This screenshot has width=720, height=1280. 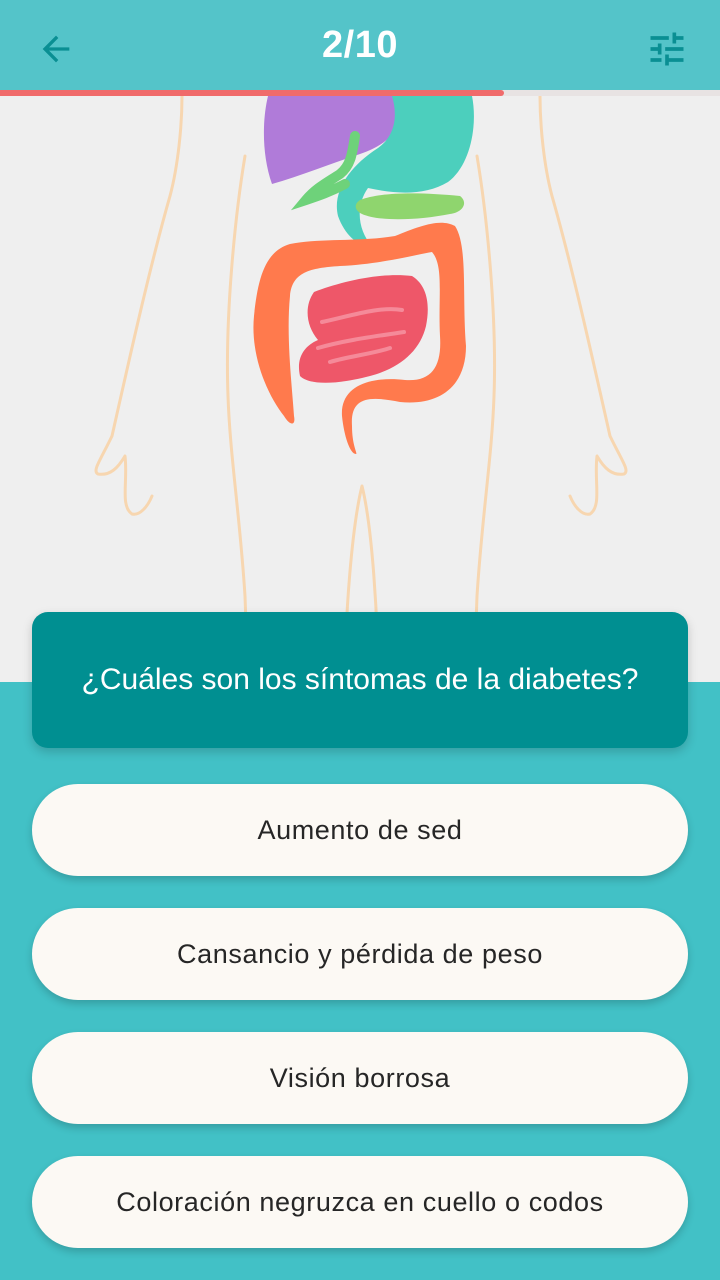 I want to click on progress-bar, so click(x=360, y=93).